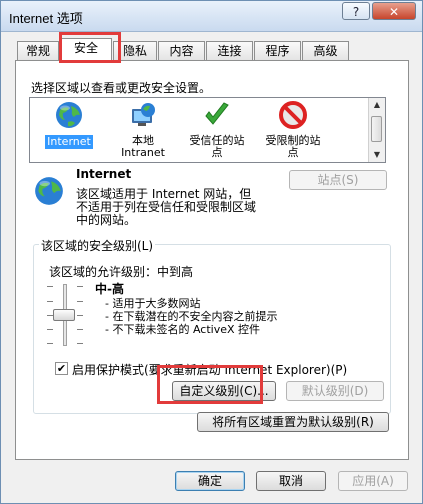 The height and width of the screenshot is (504, 423). Describe the element at coordinates (325, 50) in the screenshot. I see `tab-advanced: 高级` at that location.